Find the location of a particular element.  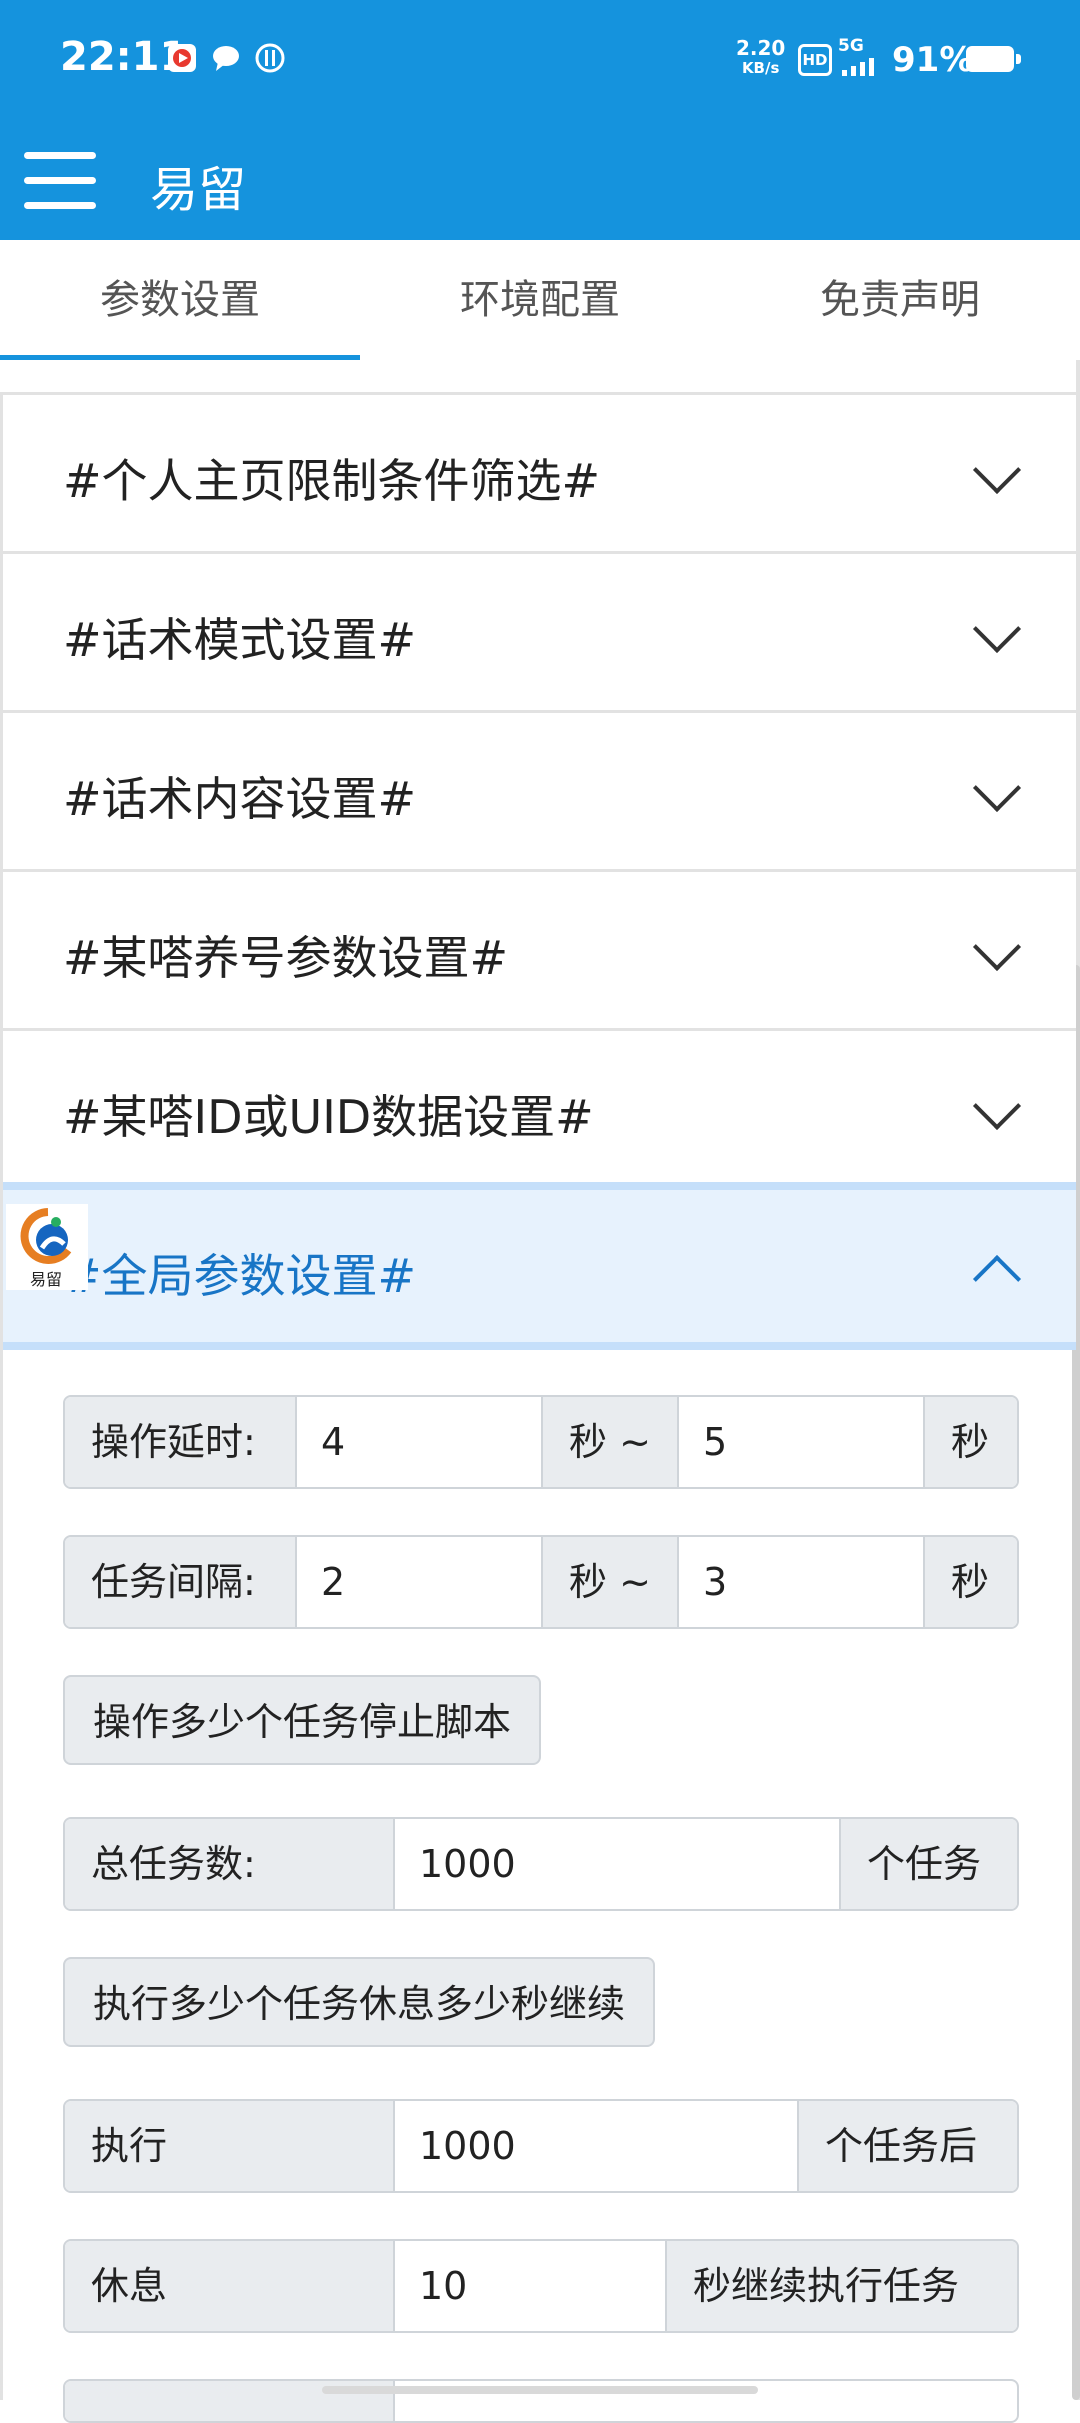

execute-count-input: 1000 is located at coordinates (596, 2146).